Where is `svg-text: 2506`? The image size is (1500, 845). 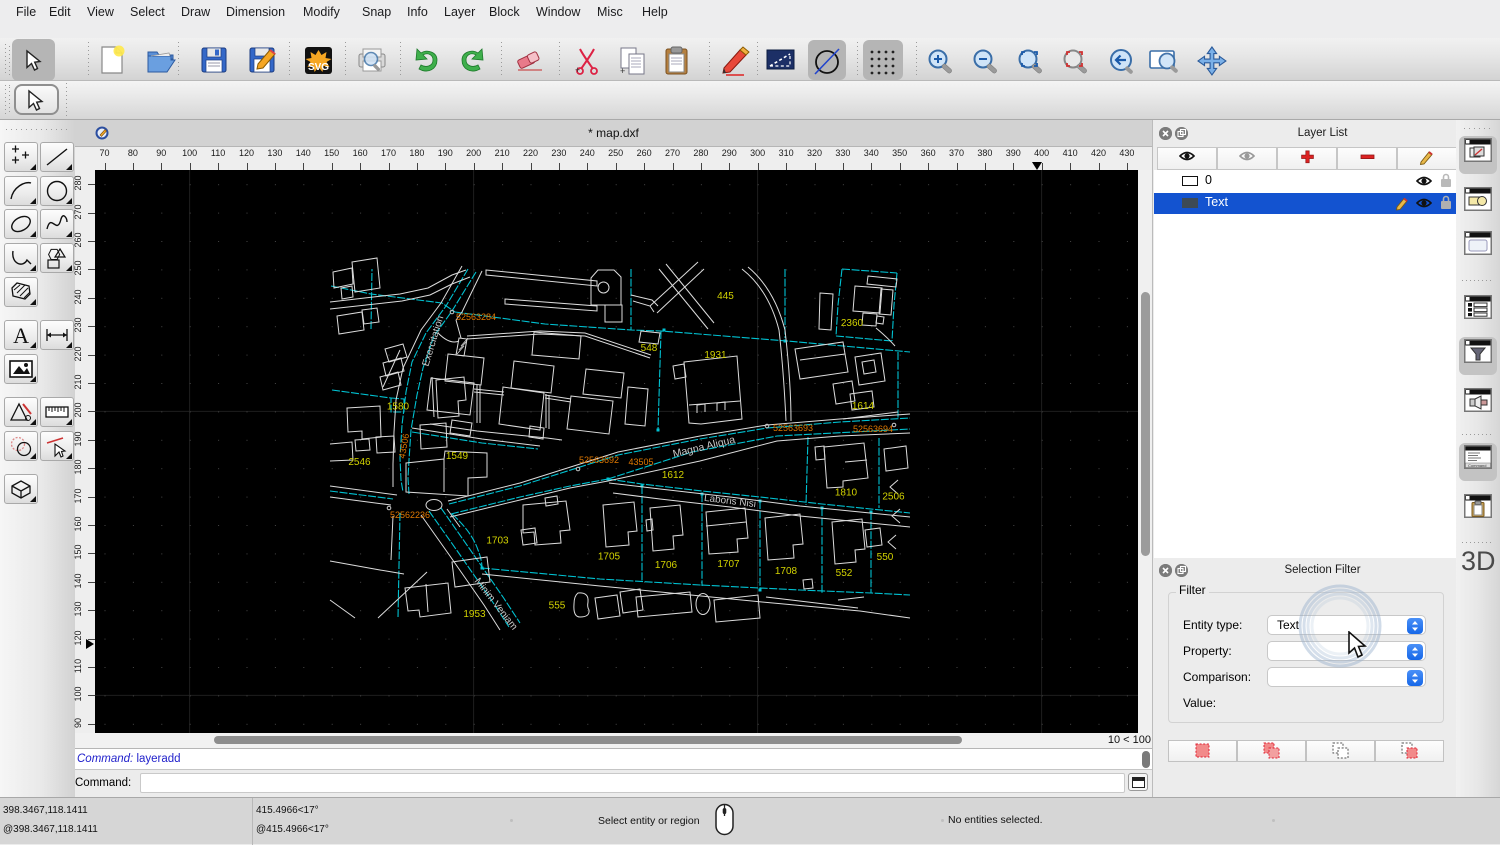 svg-text: 2506 is located at coordinates (893, 497).